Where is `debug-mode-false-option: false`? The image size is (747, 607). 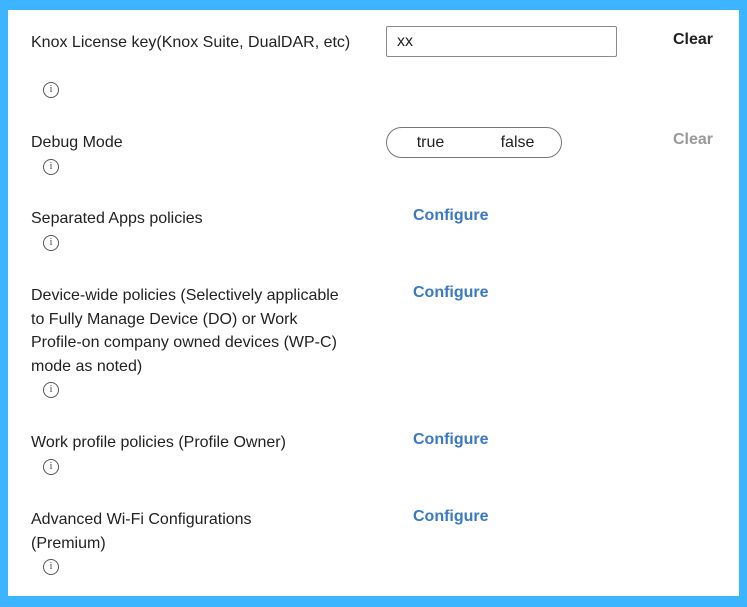 debug-mode-false-option: false is located at coordinates (517, 142).